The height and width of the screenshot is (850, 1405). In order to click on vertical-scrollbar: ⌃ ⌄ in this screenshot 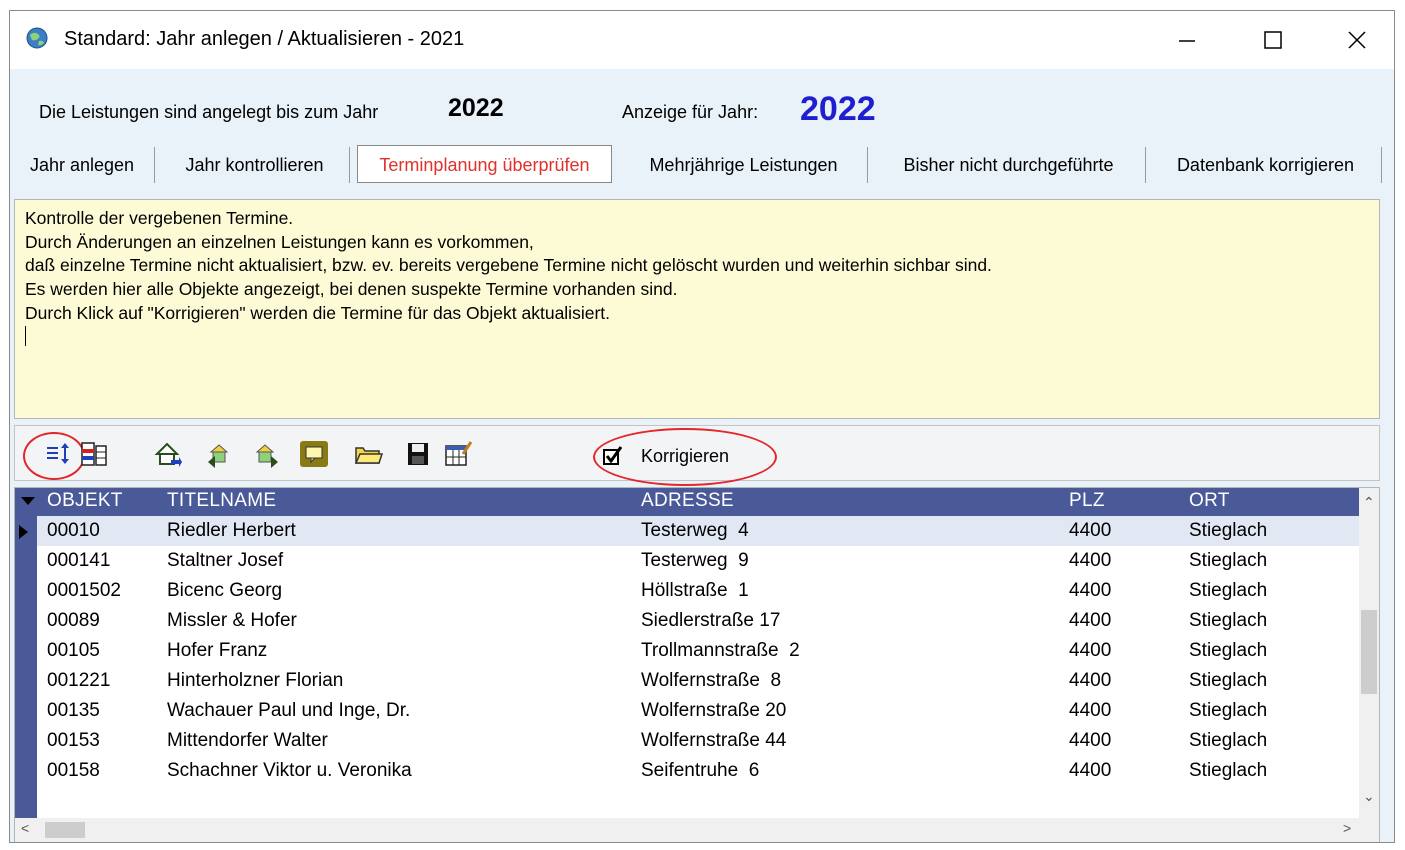, I will do `click(1369, 653)`.